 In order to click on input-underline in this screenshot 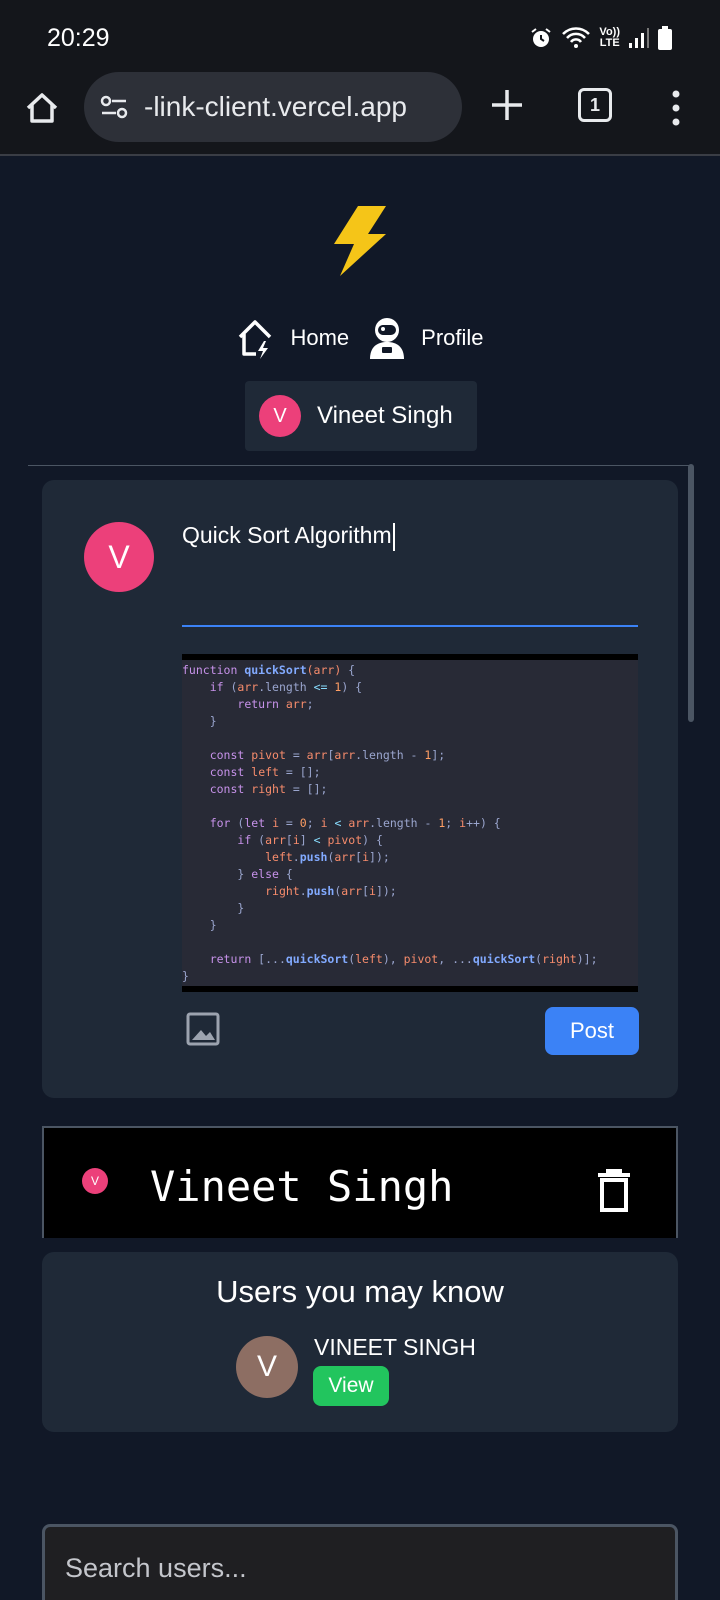, I will do `click(410, 626)`.